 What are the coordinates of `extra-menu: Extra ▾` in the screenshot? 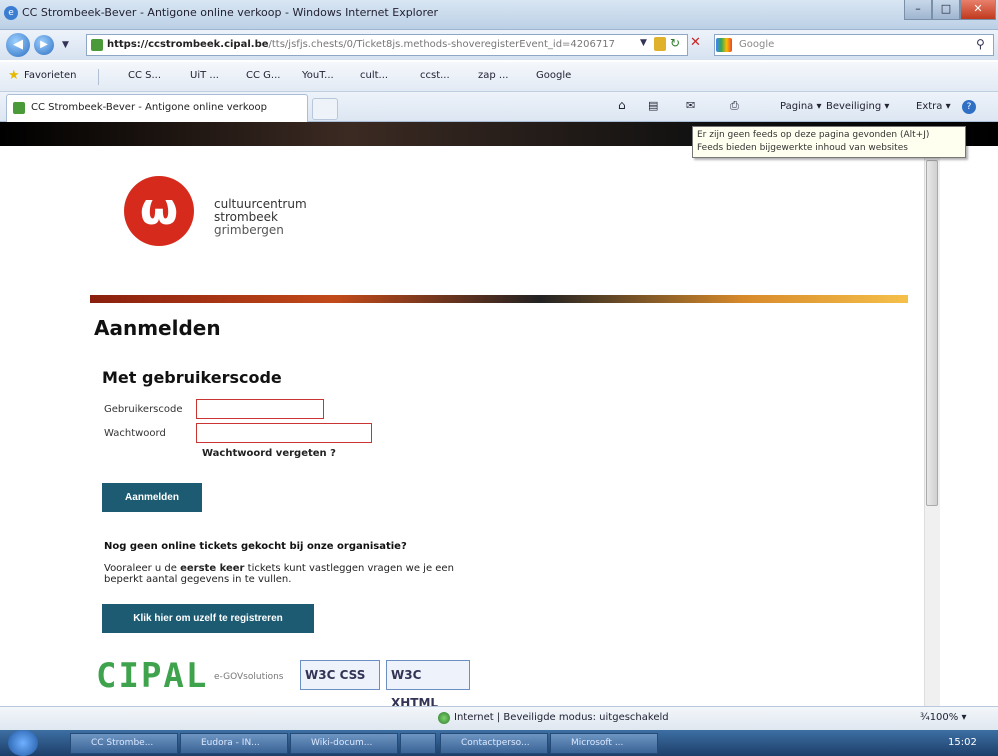 It's located at (933, 106).